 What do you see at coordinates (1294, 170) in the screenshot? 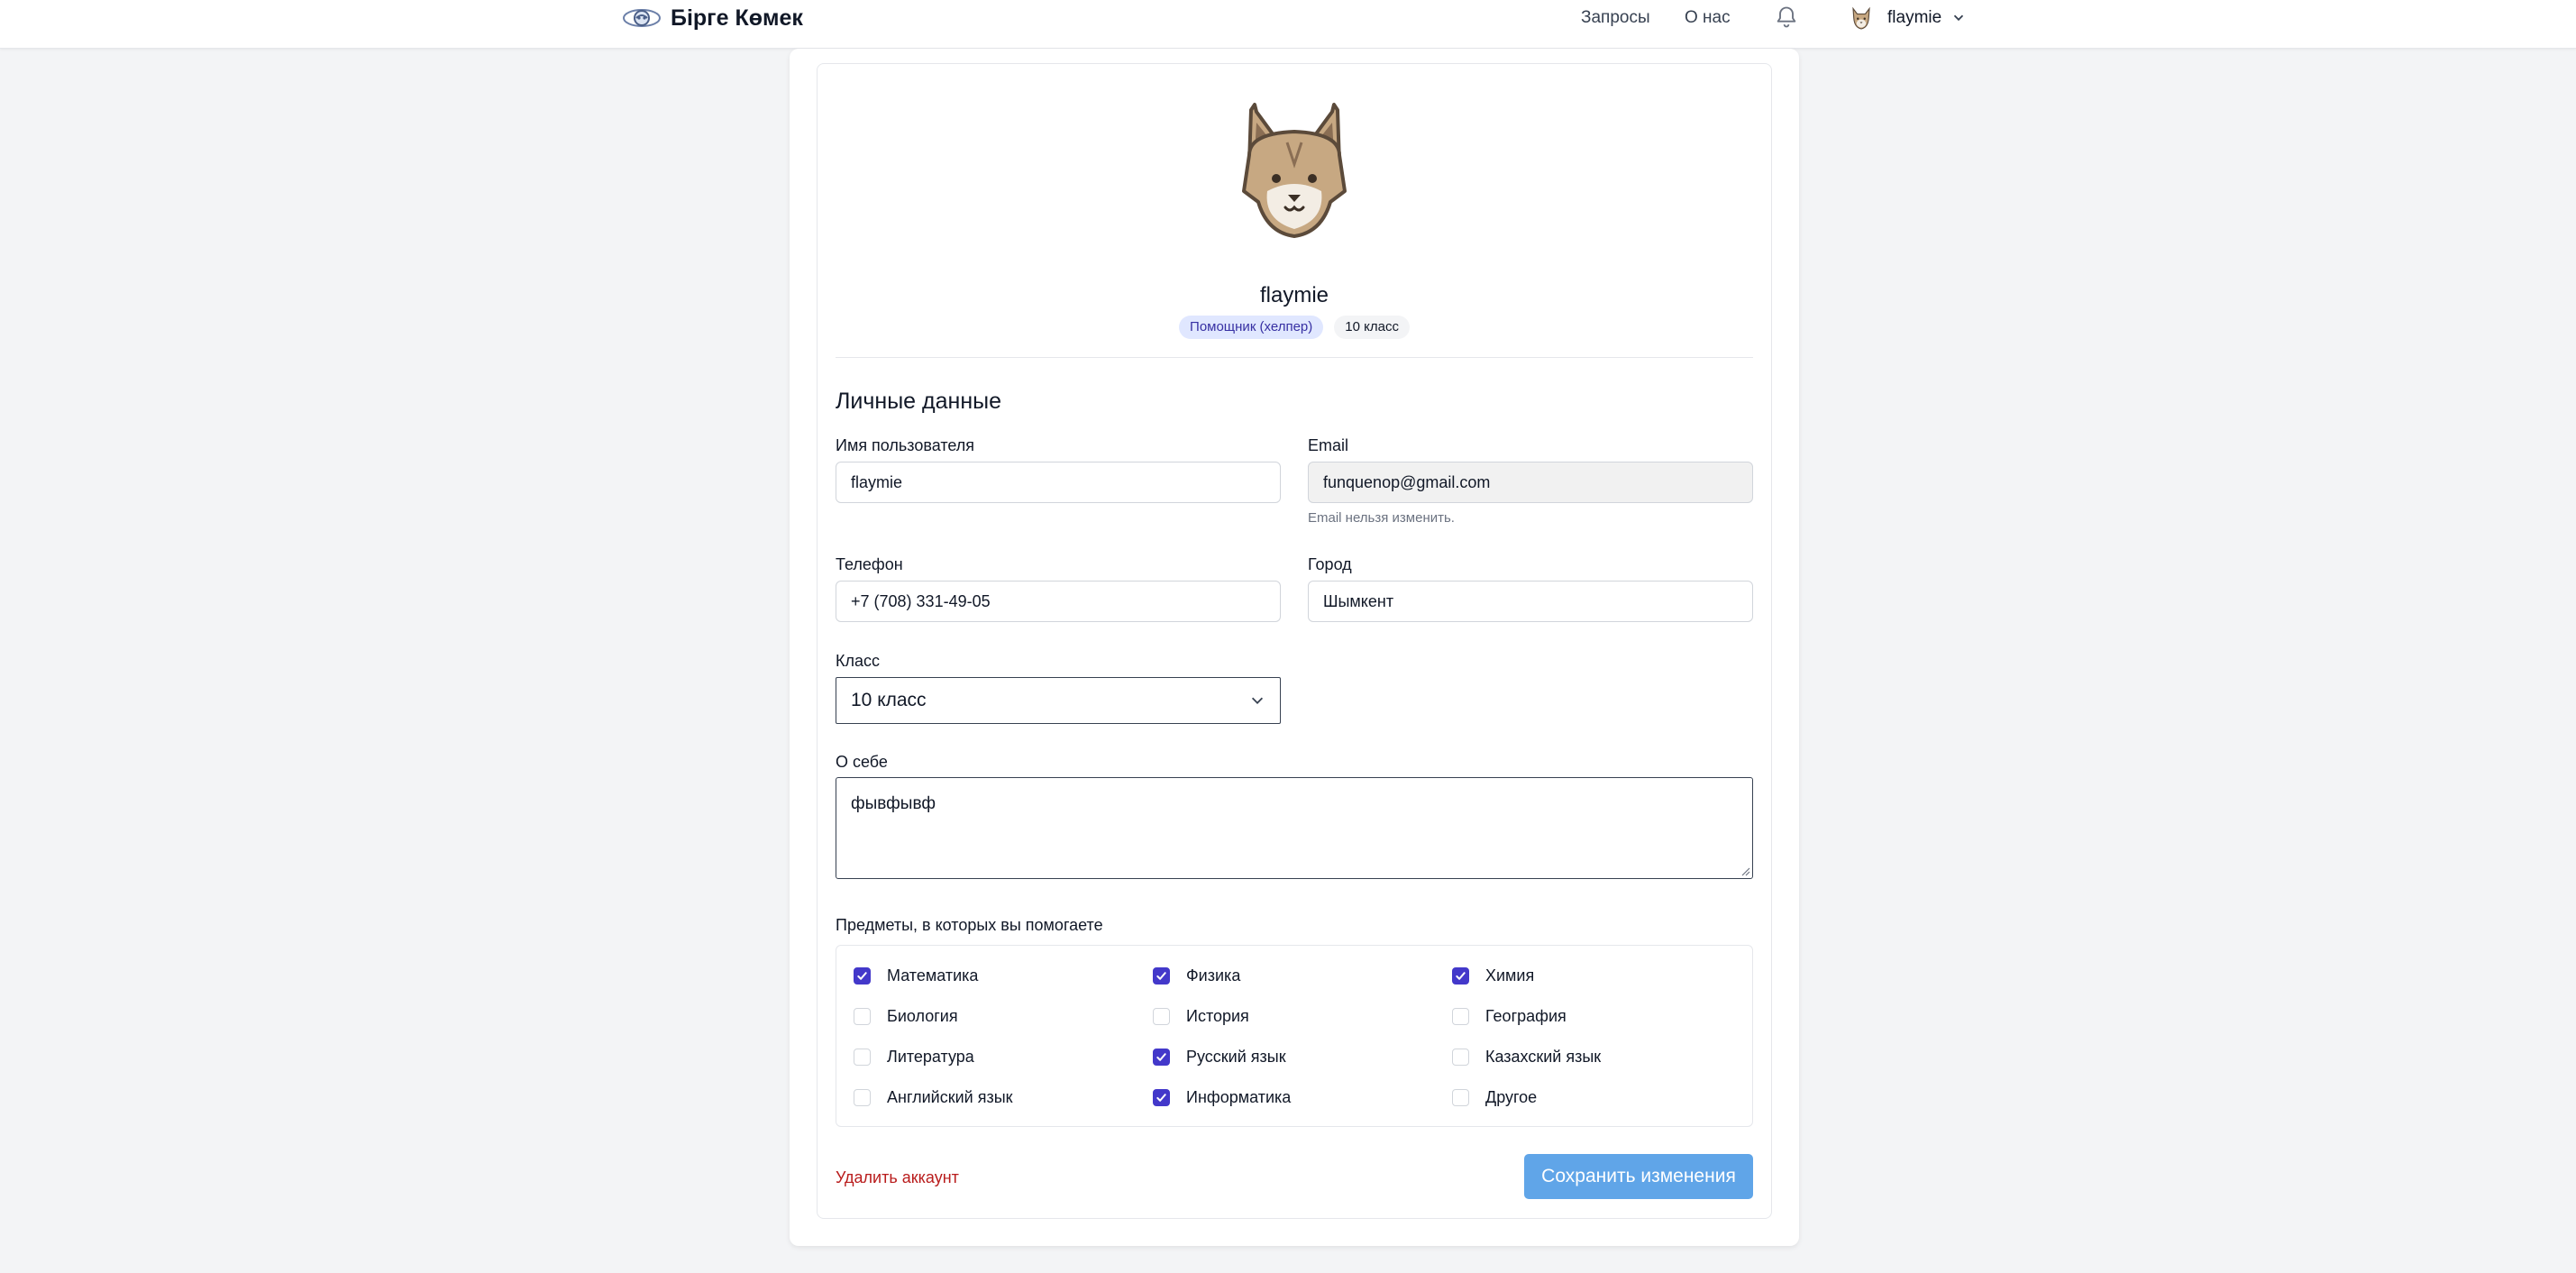
I see `lynx-avatar-icon` at bounding box center [1294, 170].